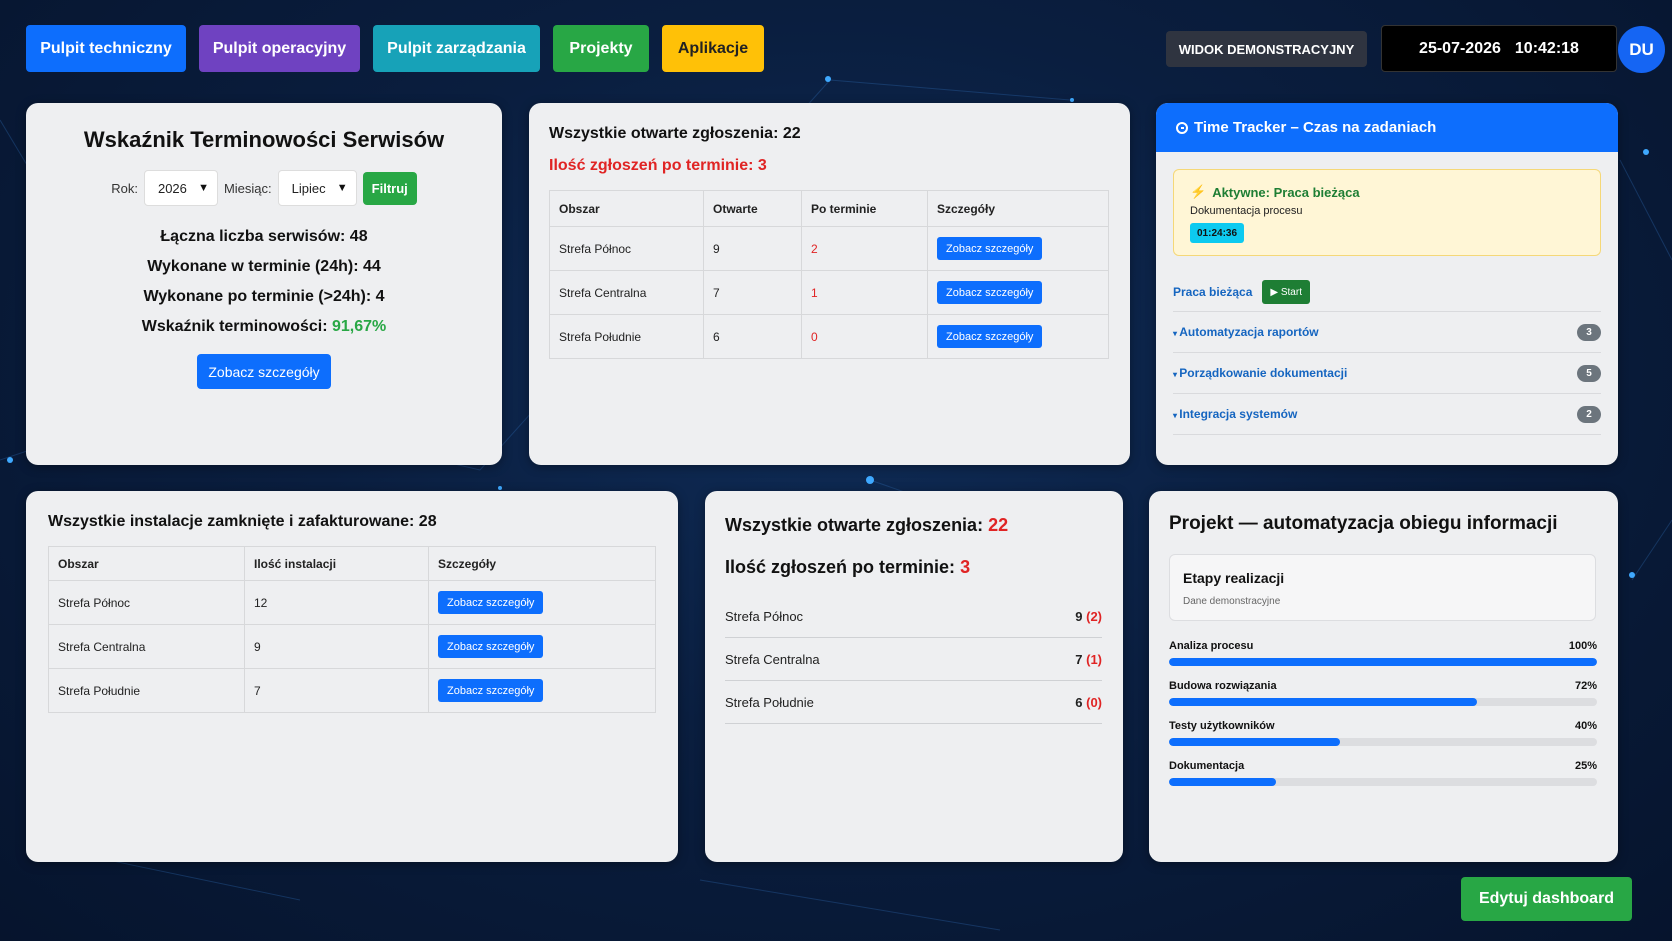  Describe the element at coordinates (389, 188) in the screenshot. I see `filter-button: Filtruj` at that location.